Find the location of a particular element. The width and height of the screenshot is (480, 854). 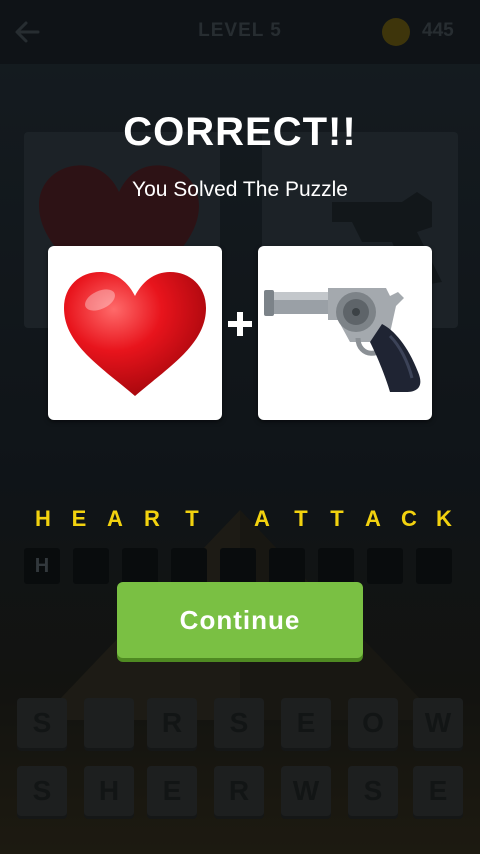

answer-phrase: H E A R T A T T A C K is located at coordinates (240, 519).